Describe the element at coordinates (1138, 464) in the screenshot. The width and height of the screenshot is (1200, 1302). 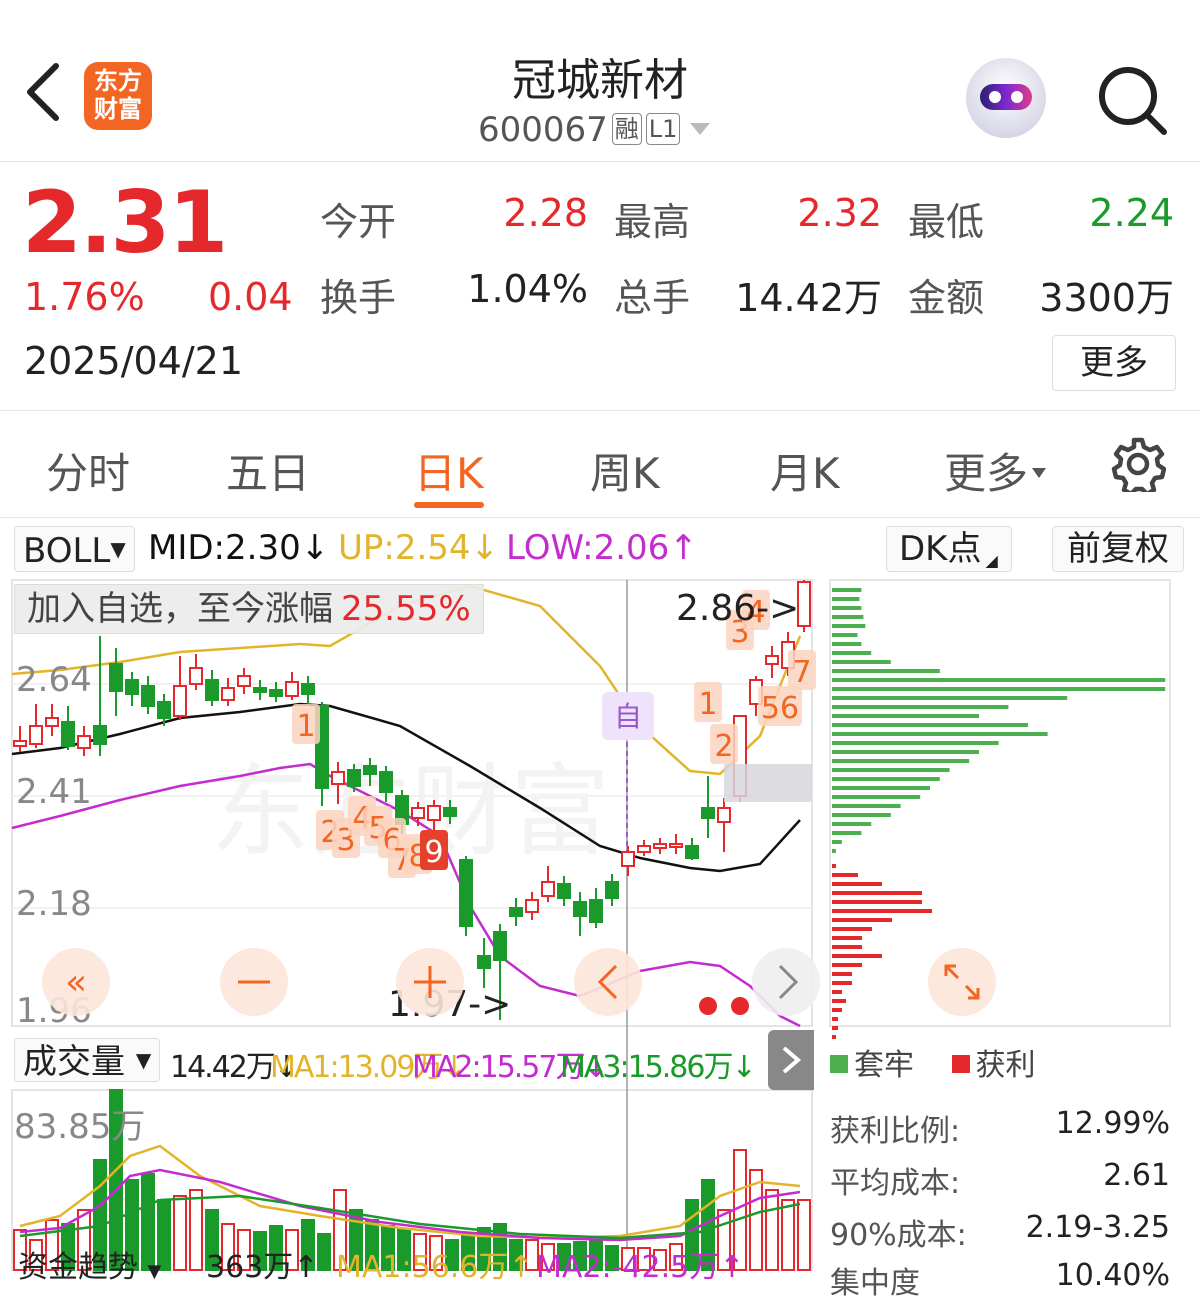
I see `gear-icon` at that location.